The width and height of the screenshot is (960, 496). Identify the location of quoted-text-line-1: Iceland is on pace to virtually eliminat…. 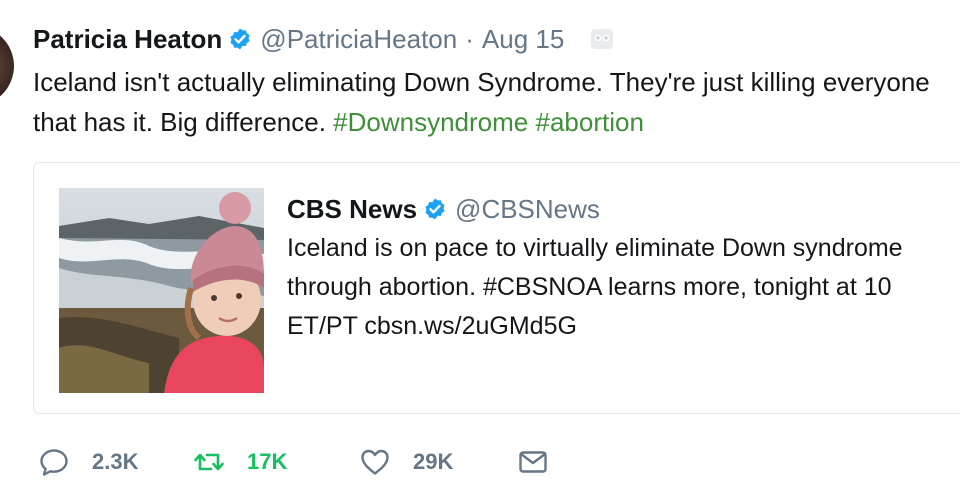
(595, 248).